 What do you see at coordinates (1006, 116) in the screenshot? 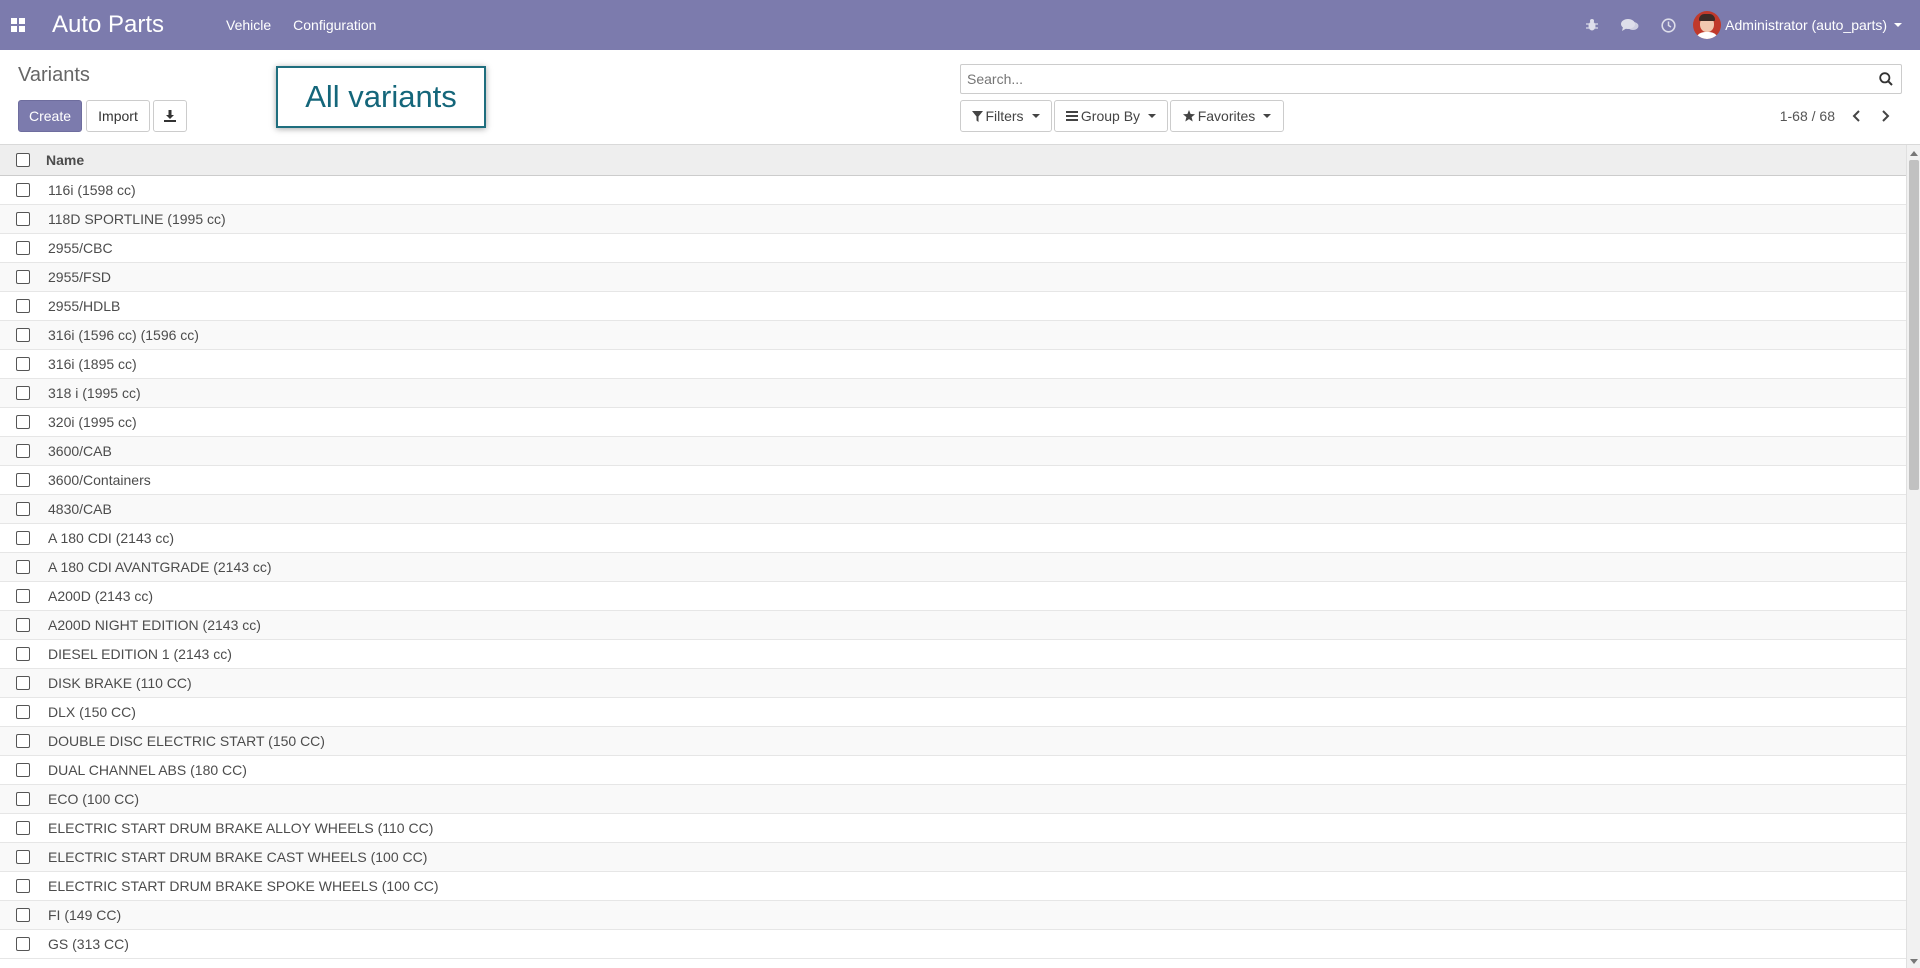
I see `filters-dropdown: Filters` at bounding box center [1006, 116].